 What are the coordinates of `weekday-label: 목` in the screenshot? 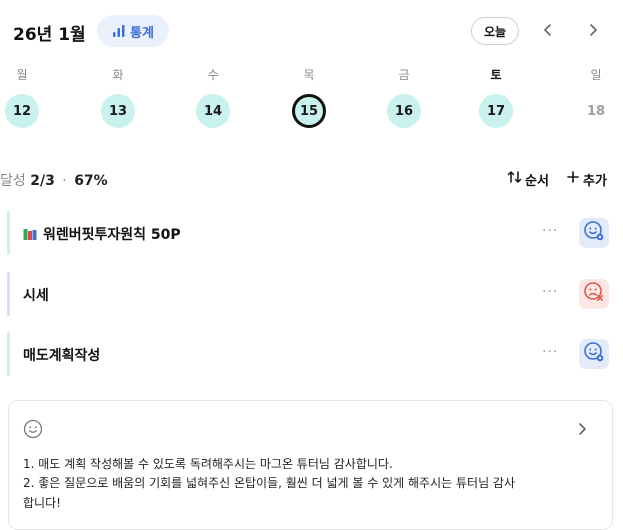 It's located at (309, 75).